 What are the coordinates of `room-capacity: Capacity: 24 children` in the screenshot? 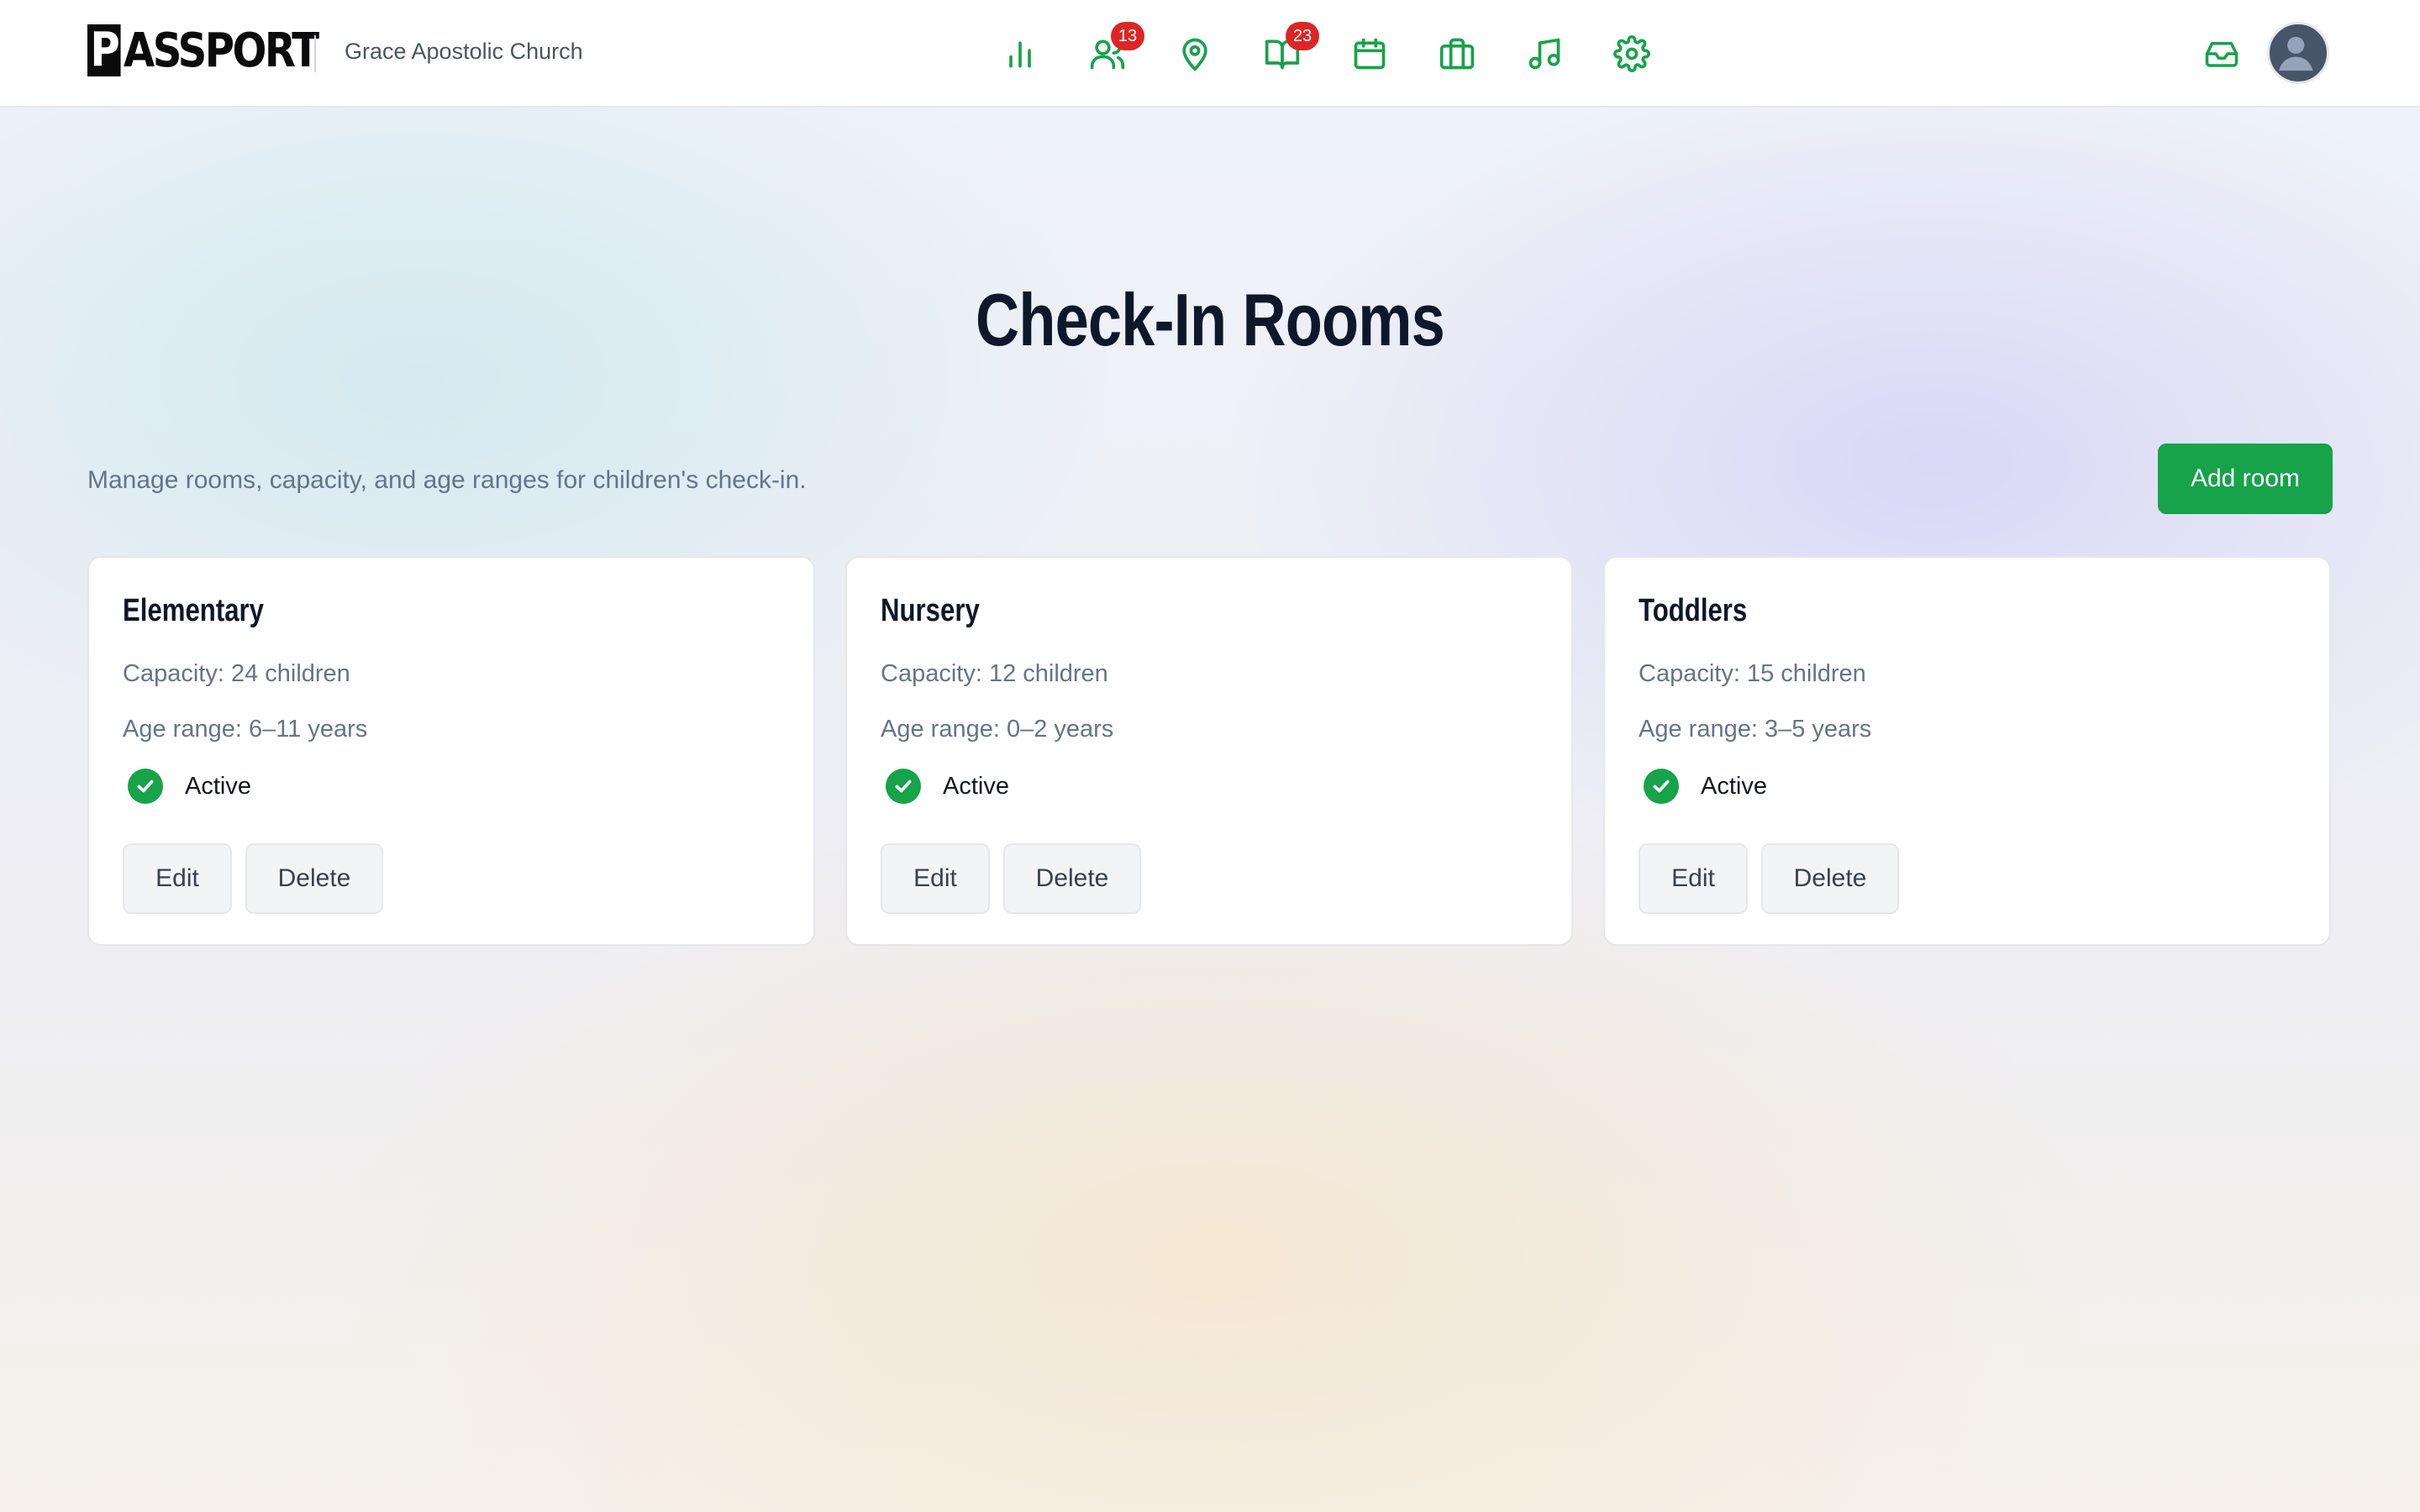 It's located at (236, 673).